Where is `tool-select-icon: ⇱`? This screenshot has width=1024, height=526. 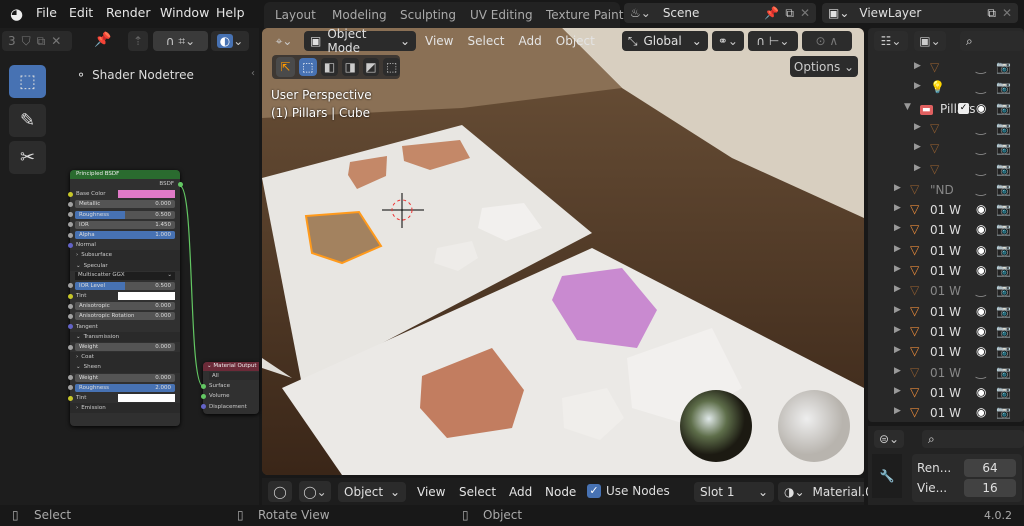
tool-select-icon: ⇱ is located at coordinates (285, 67).